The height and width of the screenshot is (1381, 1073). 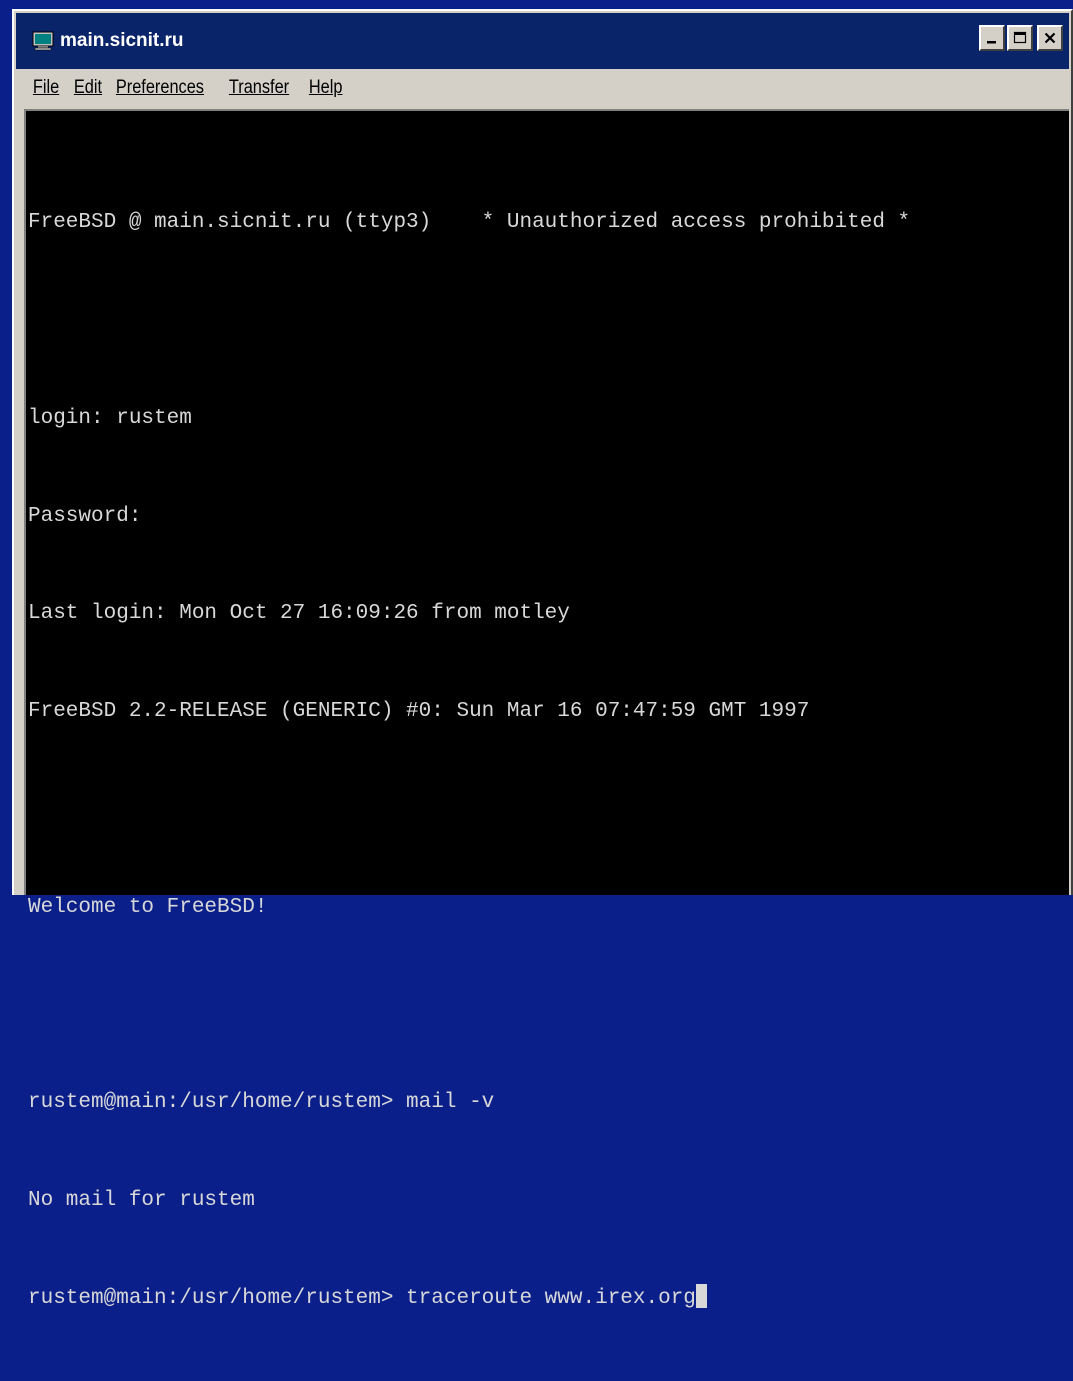 What do you see at coordinates (261, 1103) in the screenshot?
I see `terminal-line: rustem@main:/usr/home/rustem> mail -v` at bounding box center [261, 1103].